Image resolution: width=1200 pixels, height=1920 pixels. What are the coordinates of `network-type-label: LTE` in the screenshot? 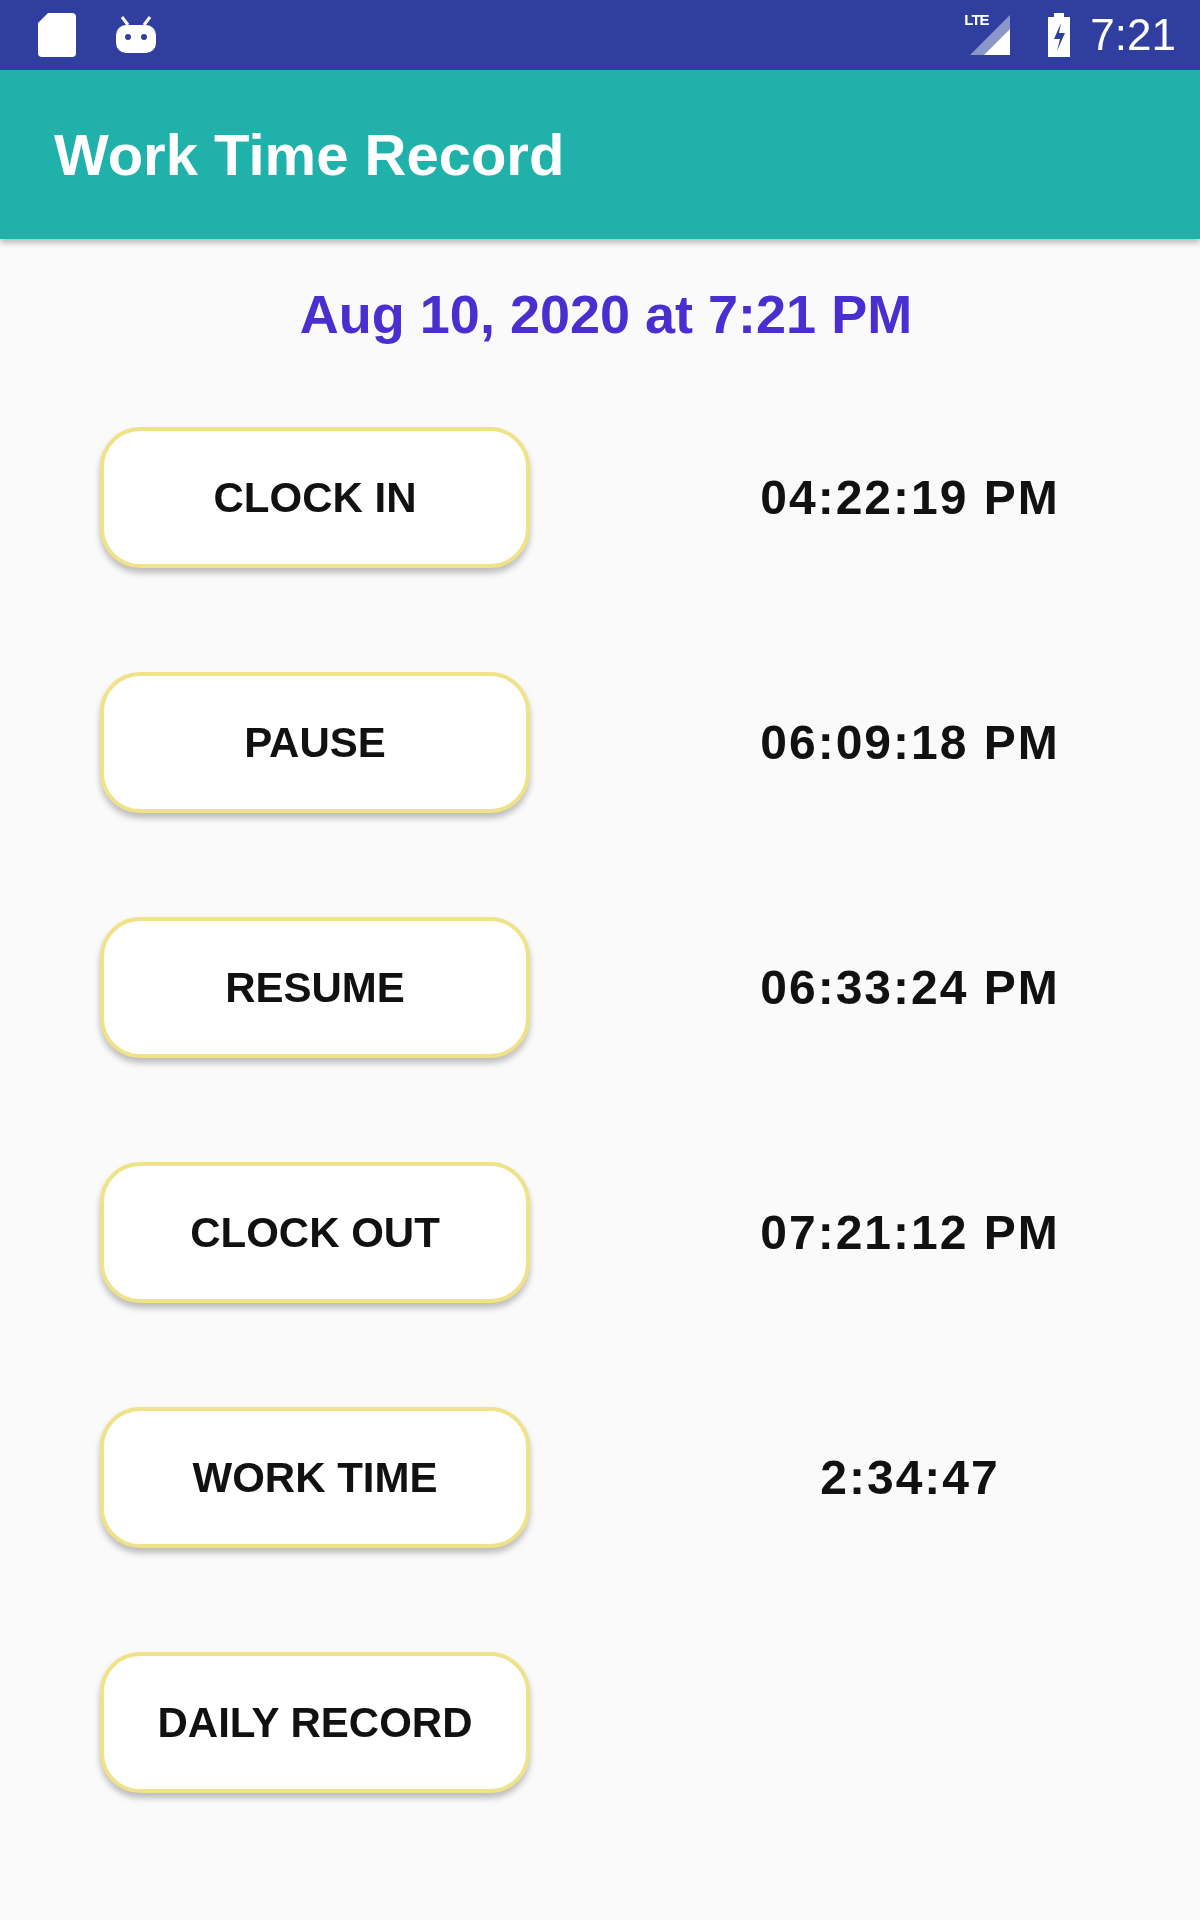 It's located at (976, 19).